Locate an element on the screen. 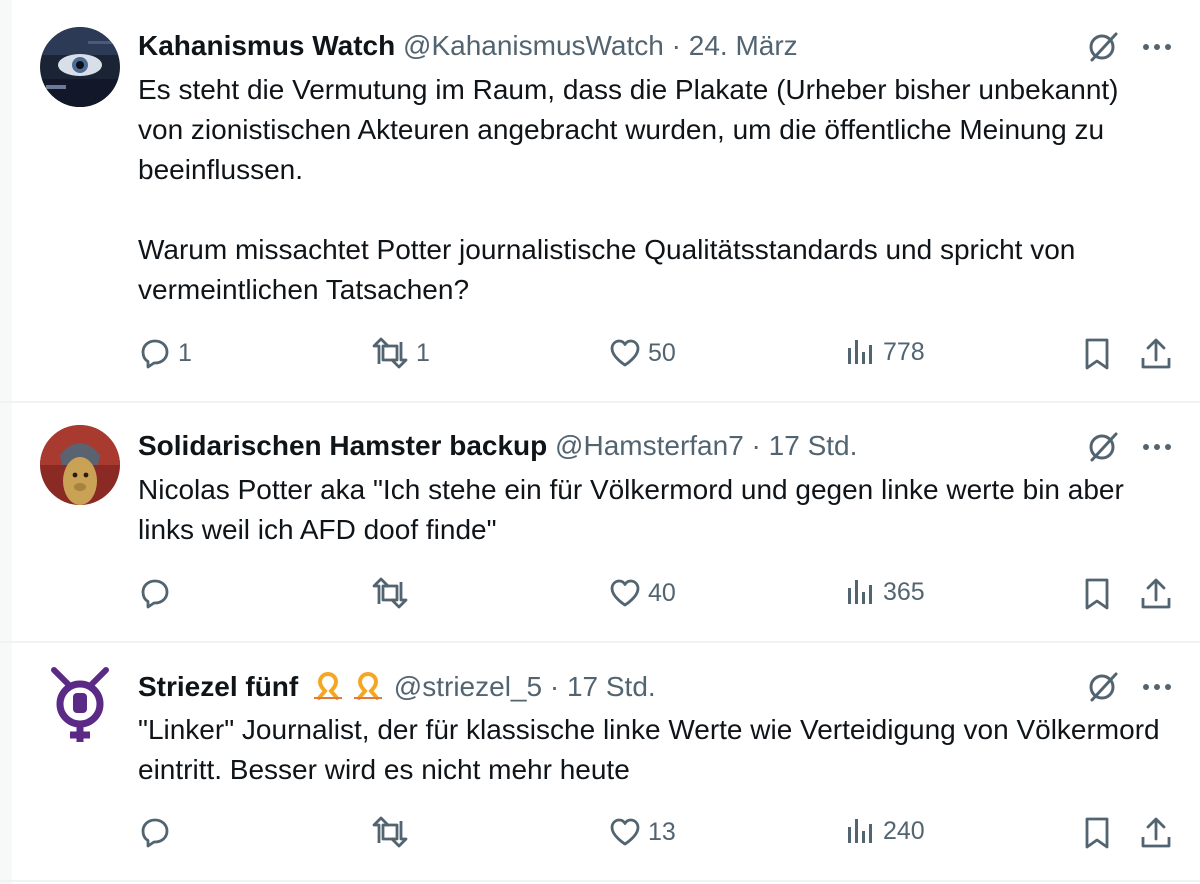  author-name: Kahanismus Watch is located at coordinates (266, 45).